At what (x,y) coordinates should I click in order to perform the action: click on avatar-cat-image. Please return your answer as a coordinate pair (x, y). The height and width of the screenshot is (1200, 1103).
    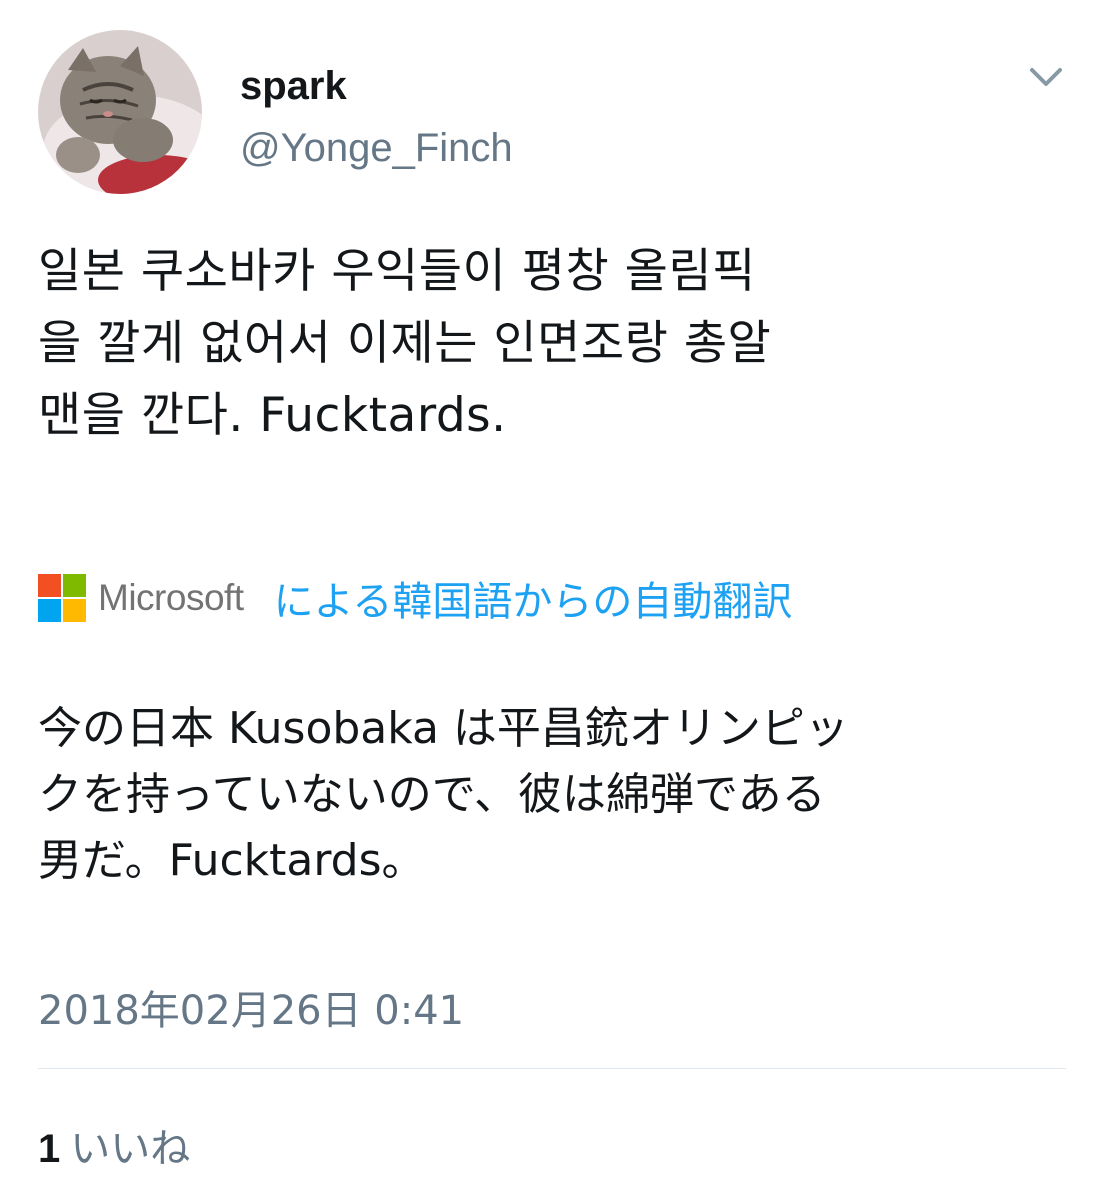
    Looking at the image, I should click on (120, 112).